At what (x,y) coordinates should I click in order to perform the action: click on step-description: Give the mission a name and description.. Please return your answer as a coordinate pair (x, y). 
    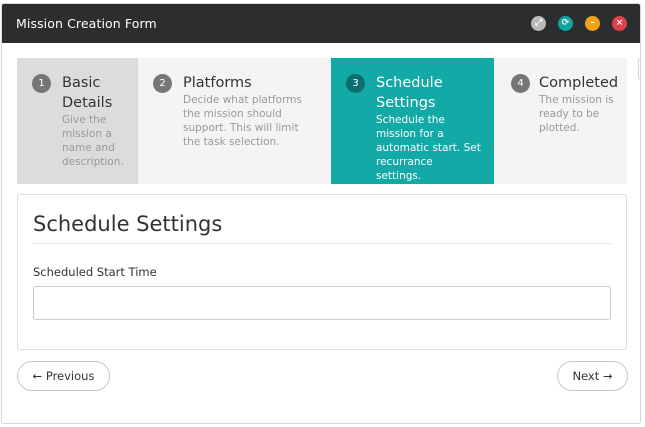
    Looking at the image, I should click on (93, 141).